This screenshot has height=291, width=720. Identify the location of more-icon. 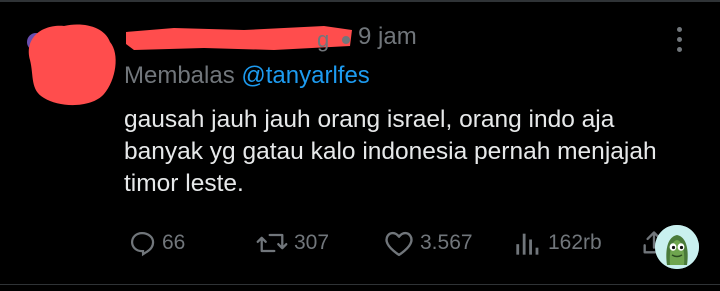
(679, 29).